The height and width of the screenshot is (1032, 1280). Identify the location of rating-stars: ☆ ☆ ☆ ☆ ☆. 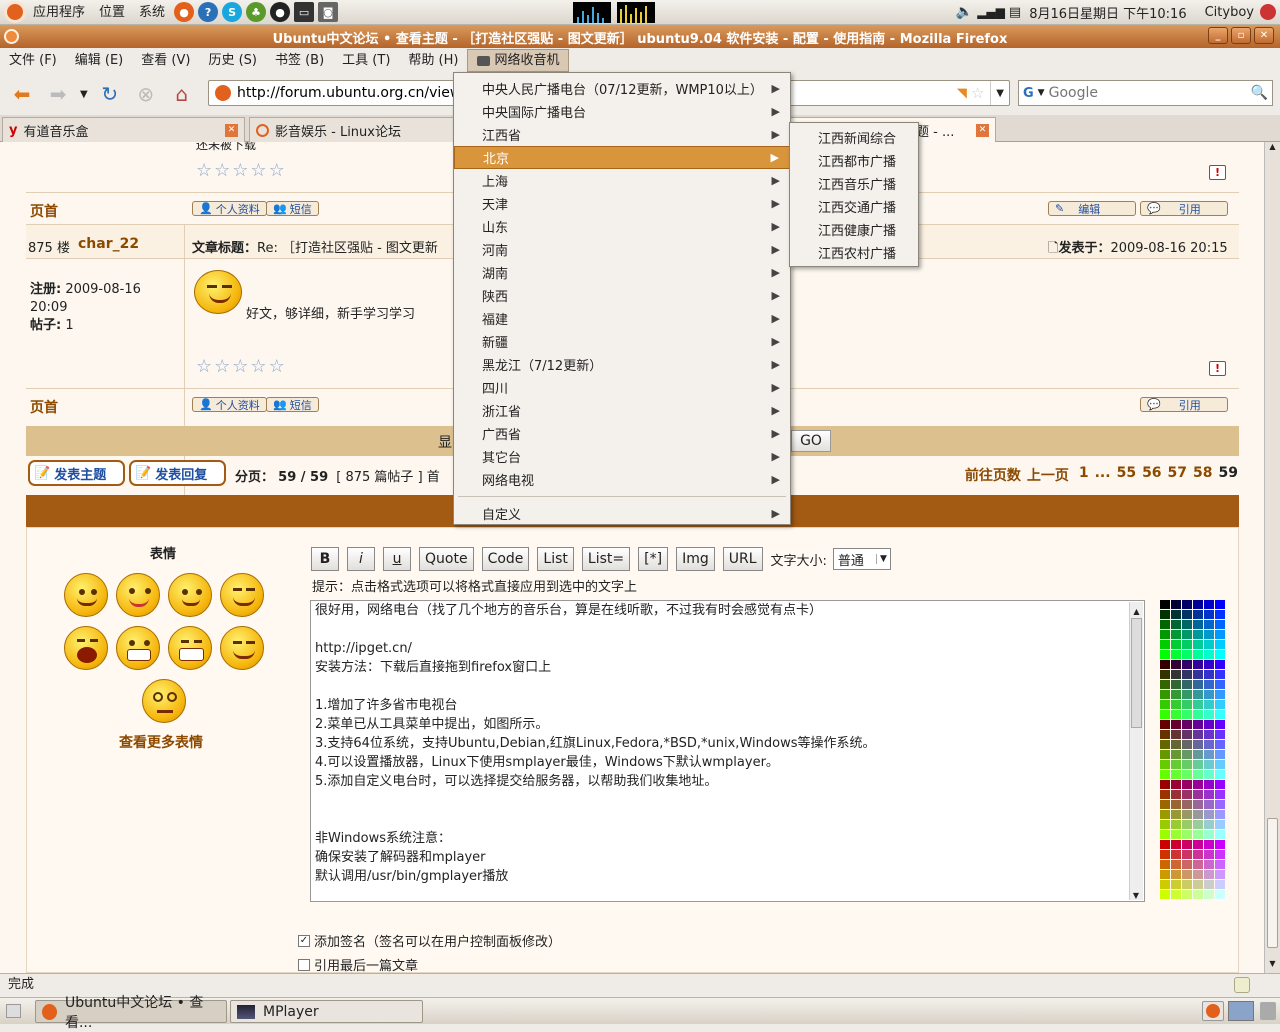
(241, 366).